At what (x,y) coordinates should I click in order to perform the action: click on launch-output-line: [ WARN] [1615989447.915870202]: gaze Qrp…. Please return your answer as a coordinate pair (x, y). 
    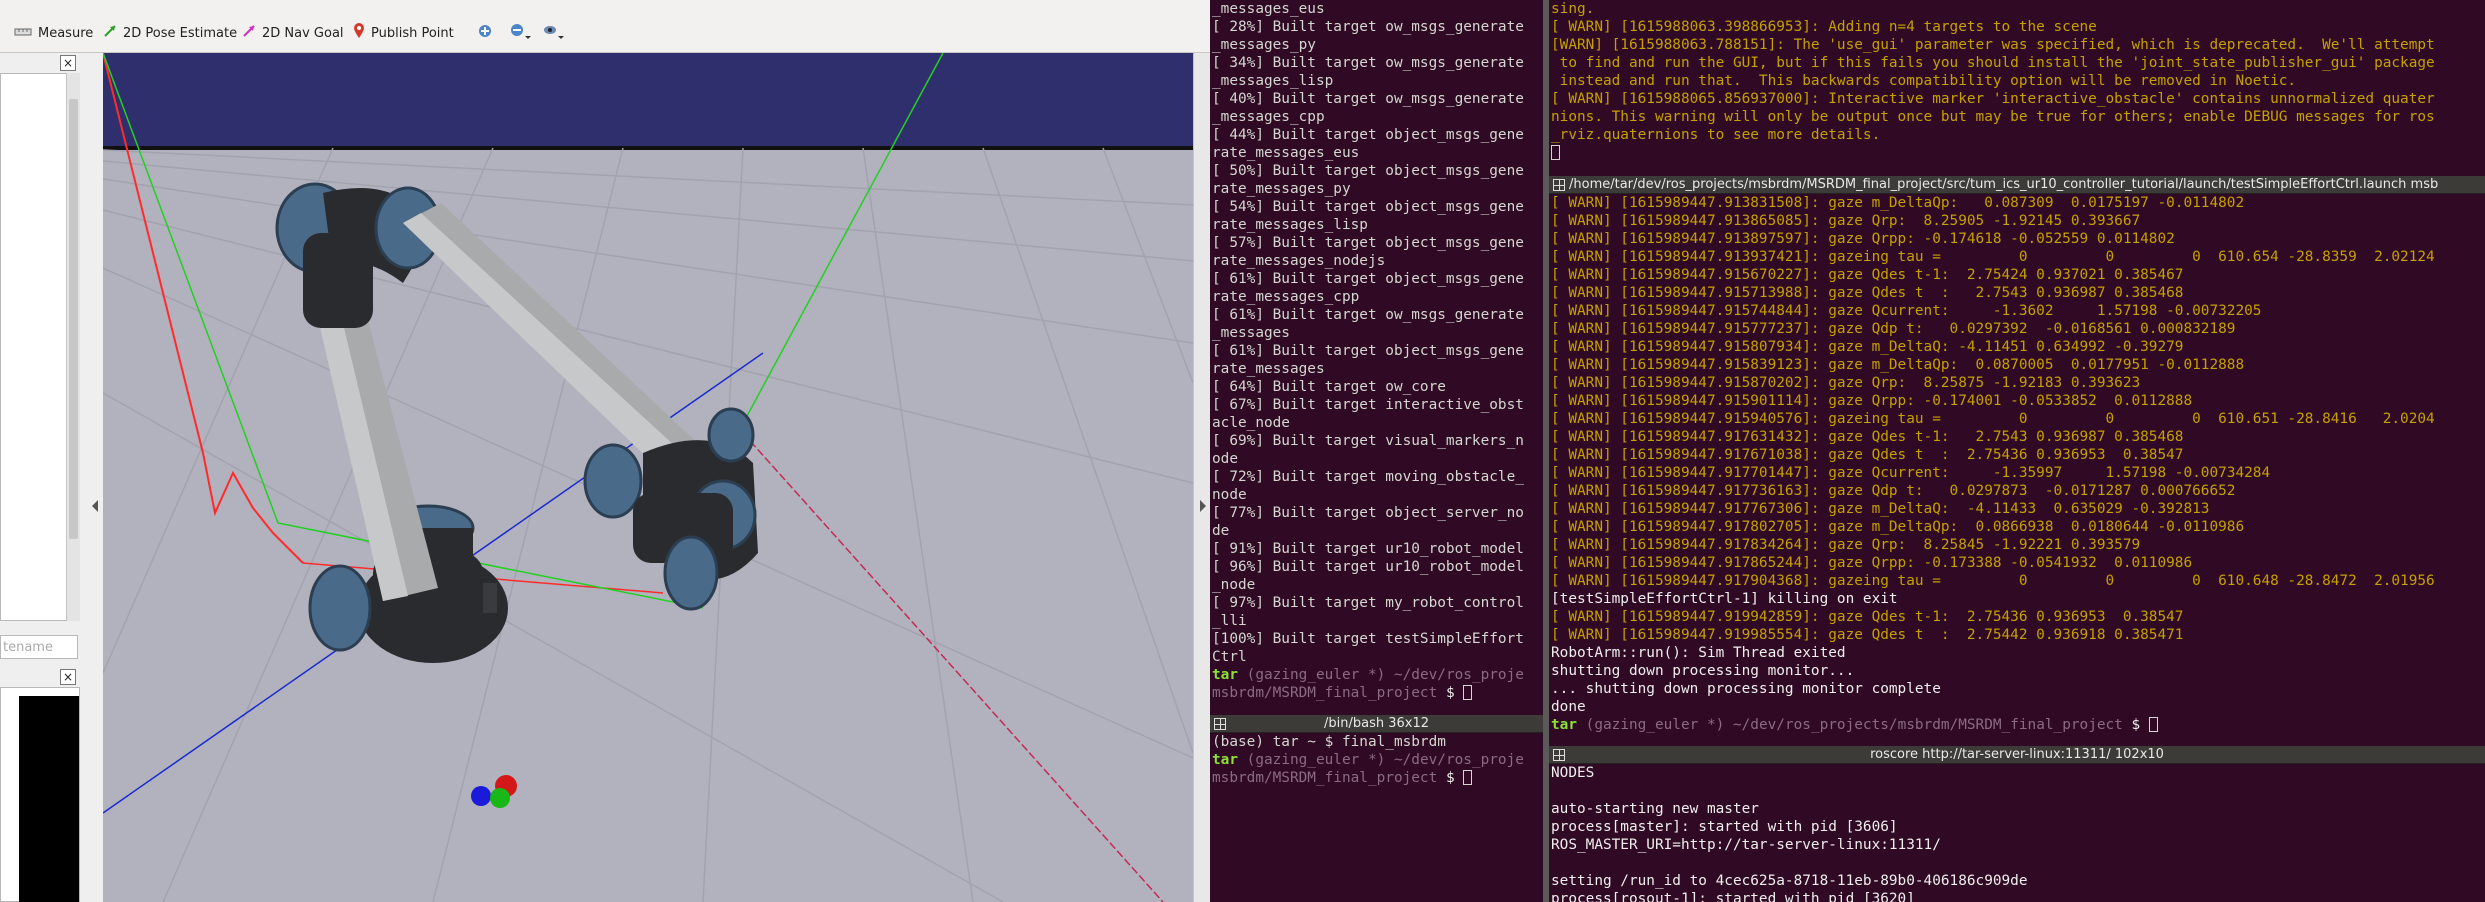
    Looking at the image, I should click on (1846, 383).